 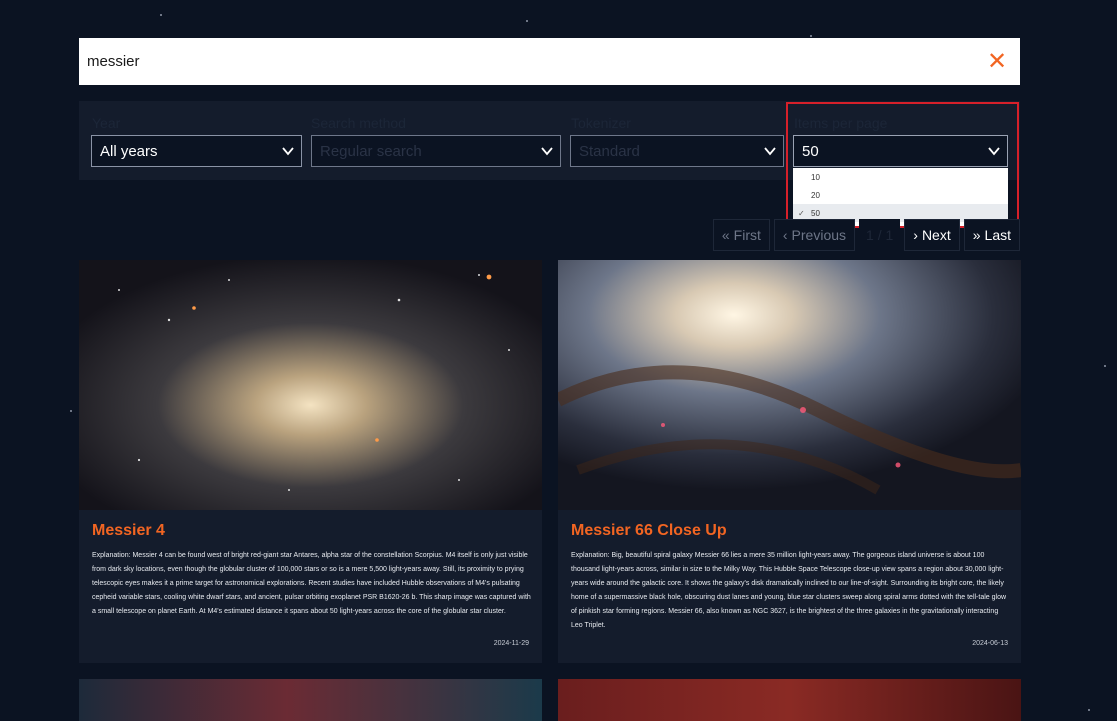 What do you see at coordinates (841, 123) in the screenshot?
I see `items-per-page-label: Items per page` at bounding box center [841, 123].